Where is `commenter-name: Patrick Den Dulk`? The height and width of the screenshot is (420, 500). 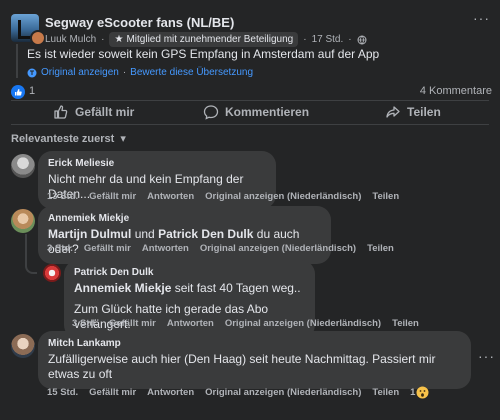 commenter-name: Patrick Den Dulk is located at coordinates (189, 272).